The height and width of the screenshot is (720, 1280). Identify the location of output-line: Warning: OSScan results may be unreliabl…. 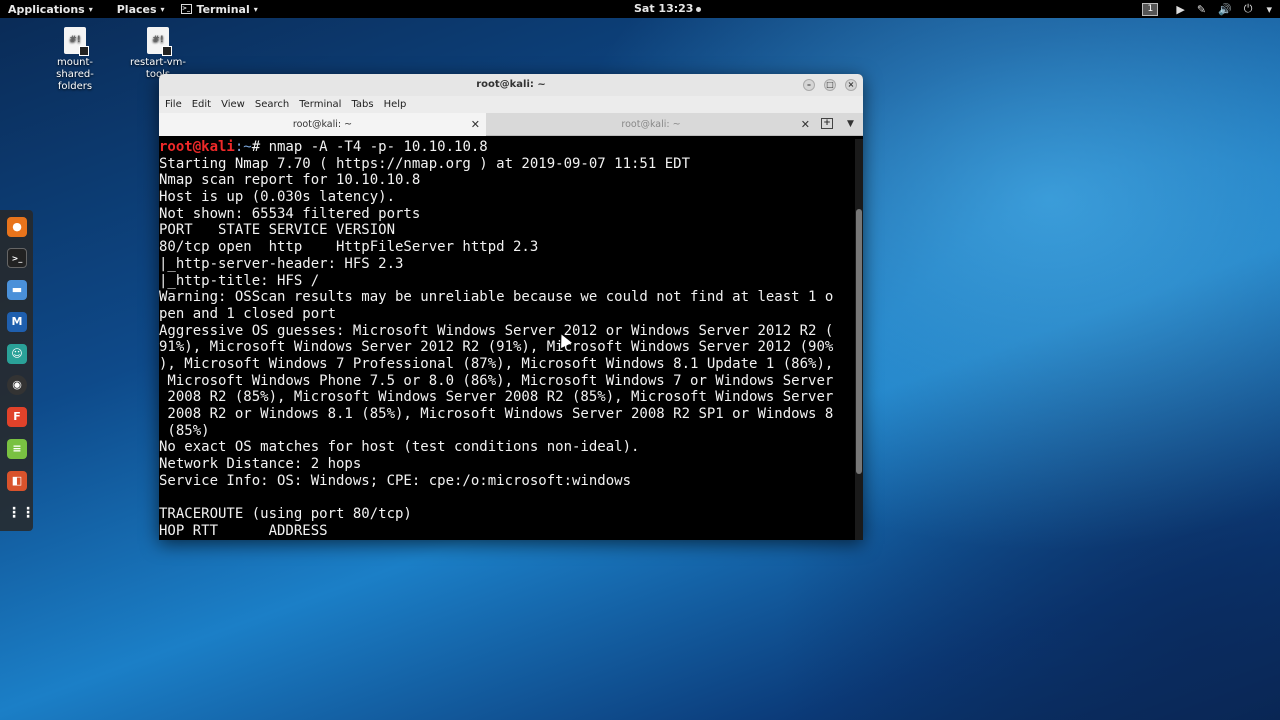
(496, 297).